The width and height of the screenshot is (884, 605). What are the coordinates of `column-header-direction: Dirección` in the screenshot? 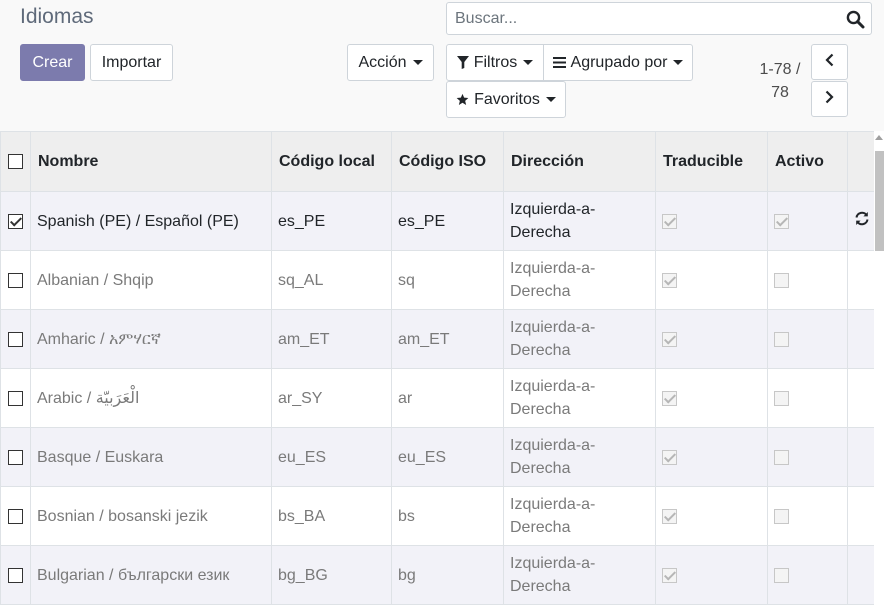 It's located at (579, 161).